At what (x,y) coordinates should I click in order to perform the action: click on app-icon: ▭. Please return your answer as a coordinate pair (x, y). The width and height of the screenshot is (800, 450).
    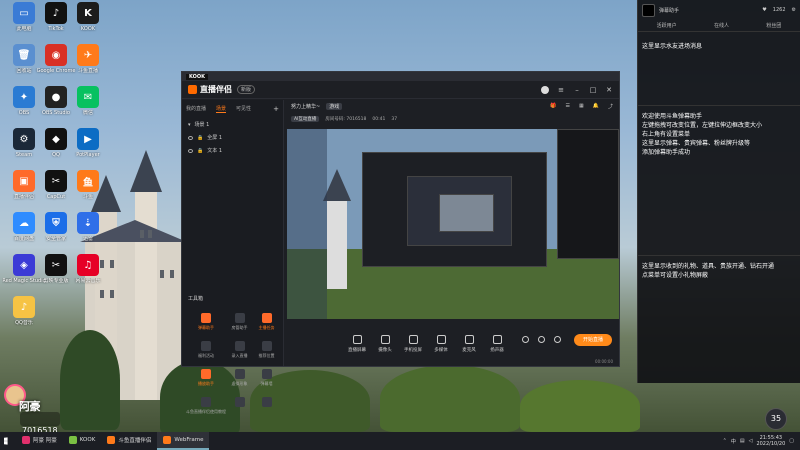
    Looking at the image, I should click on (24, 13).